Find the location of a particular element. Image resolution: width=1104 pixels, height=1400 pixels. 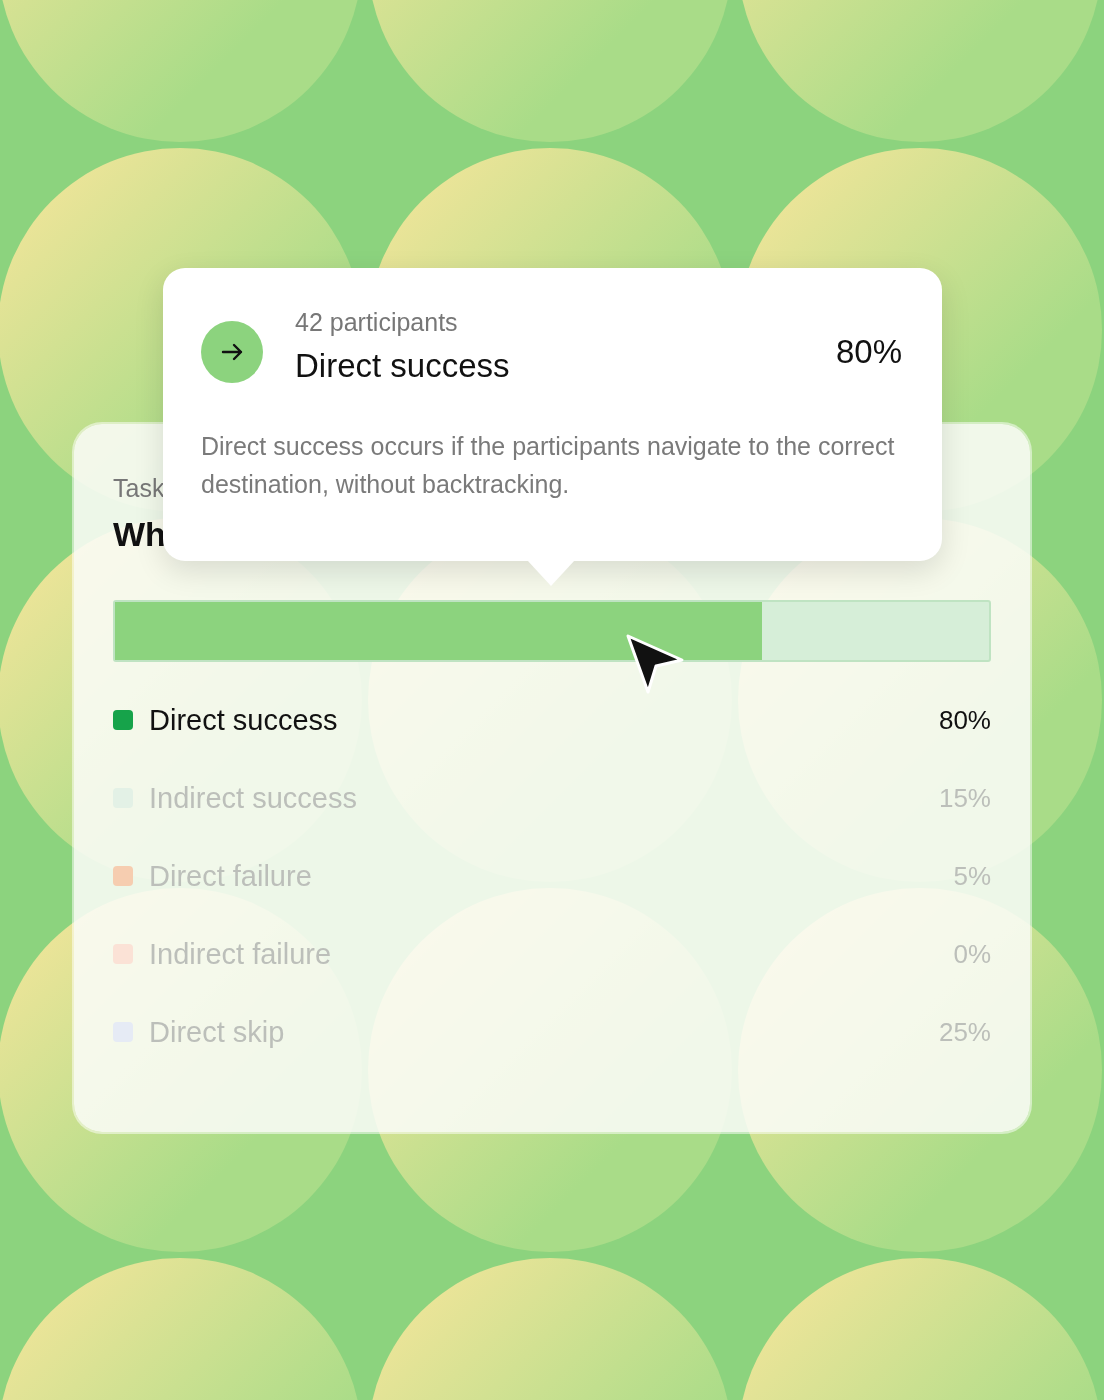

legend-percent: 80% is located at coordinates (964, 720).